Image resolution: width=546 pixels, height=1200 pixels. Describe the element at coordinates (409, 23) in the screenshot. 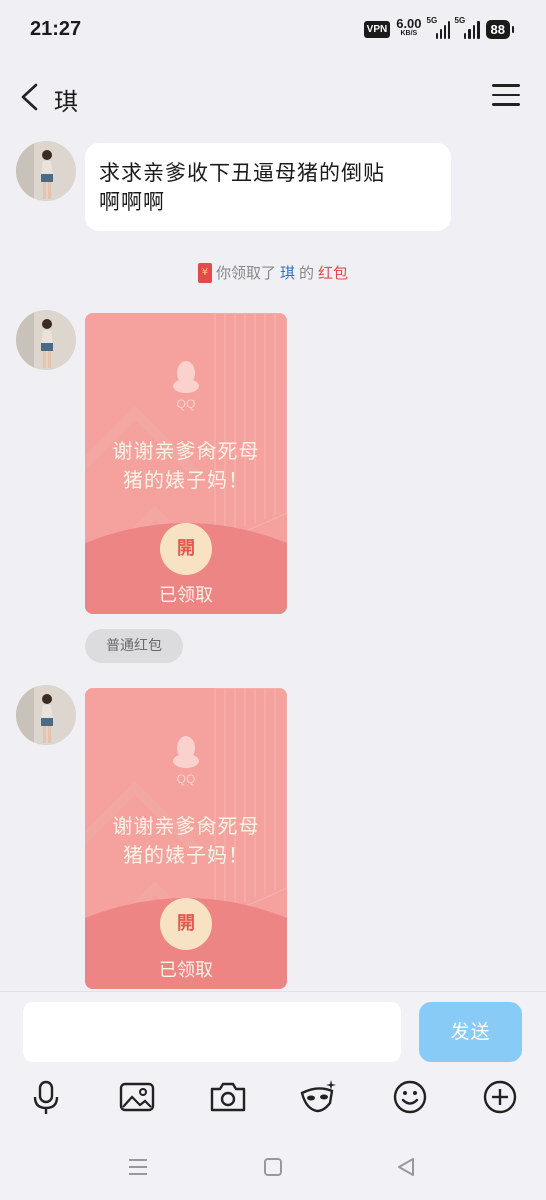

I see `network-speed-value: 6.00` at that location.